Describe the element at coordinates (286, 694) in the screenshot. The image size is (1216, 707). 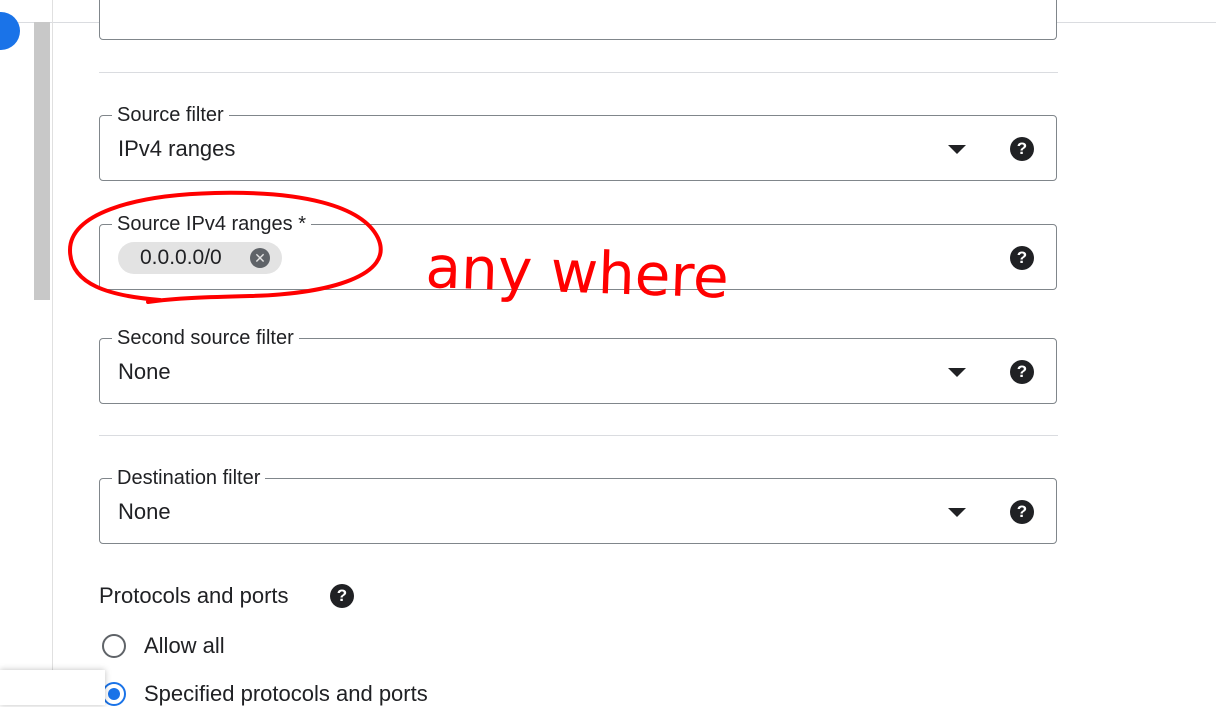
I see `radio-specified-protocols-label: Specified protocols and ports` at that location.